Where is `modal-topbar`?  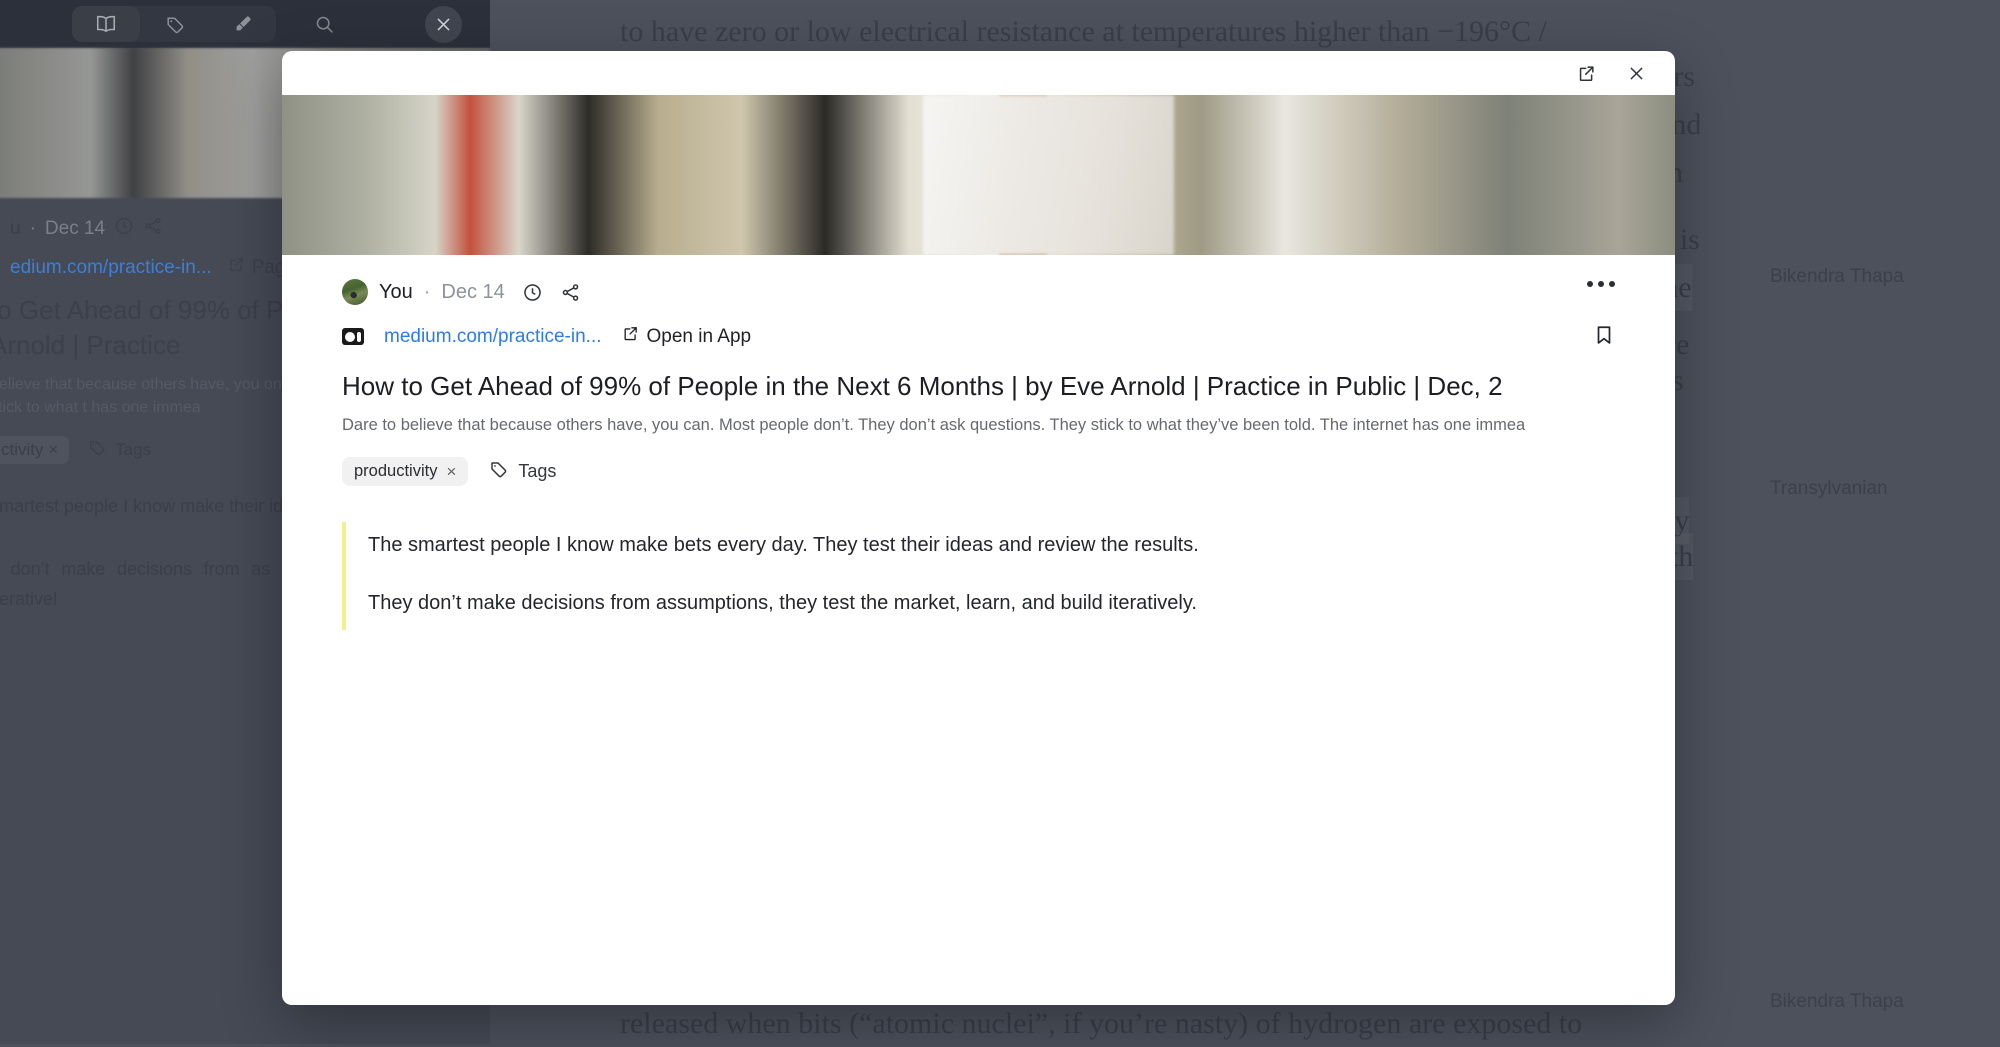 modal-topbar is located at coordinates (978, 73).